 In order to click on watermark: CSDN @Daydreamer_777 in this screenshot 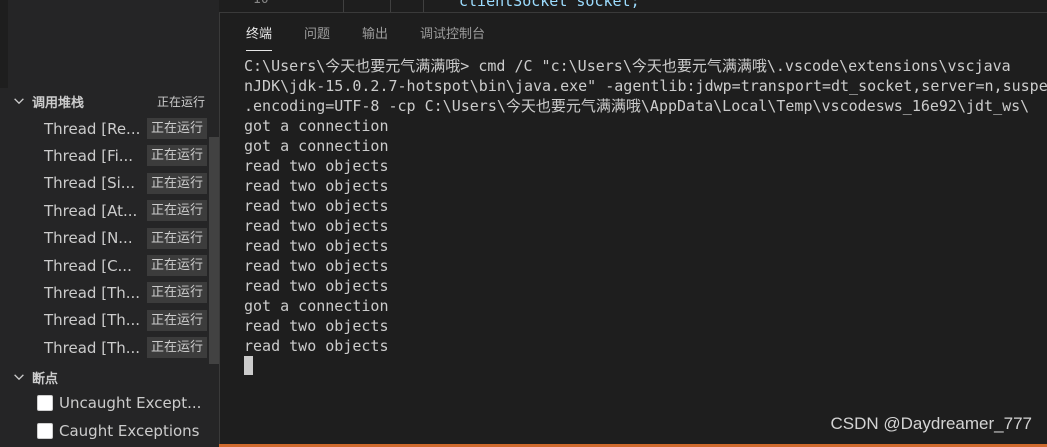, I will do `click(931, 423)`.